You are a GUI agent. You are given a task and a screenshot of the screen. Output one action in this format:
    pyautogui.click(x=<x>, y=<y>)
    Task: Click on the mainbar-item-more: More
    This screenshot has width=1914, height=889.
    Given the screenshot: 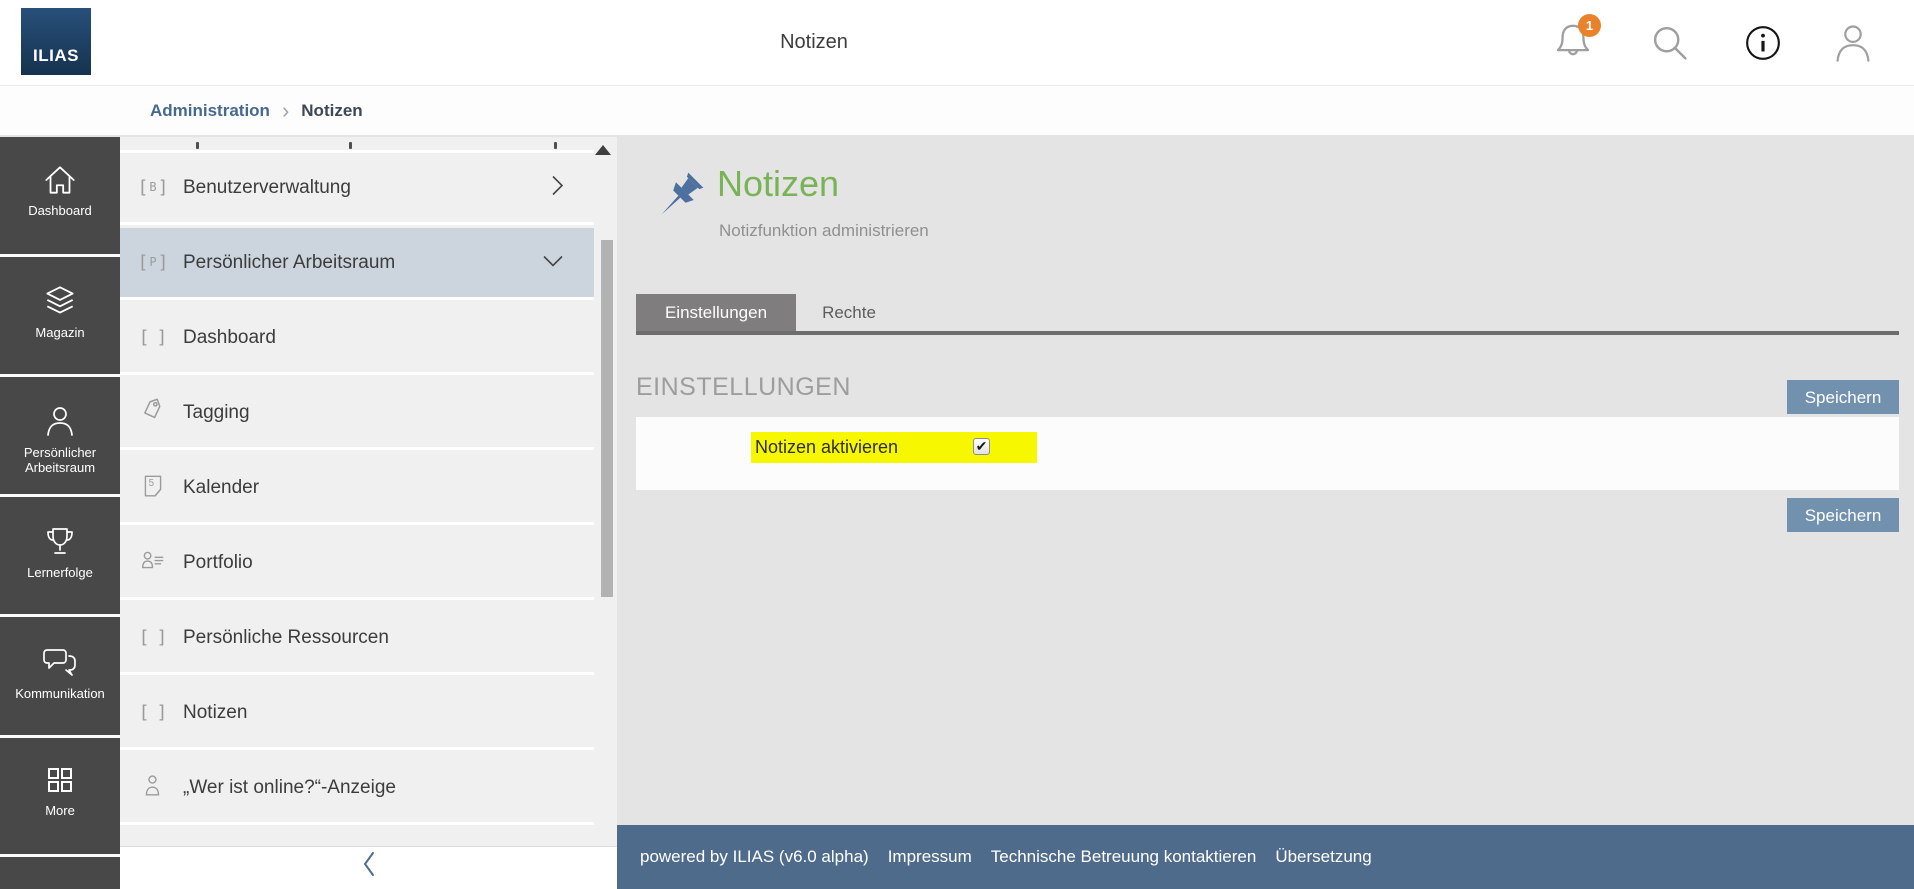 What is the action you would take?
    pyautogui.click(x=60, y=797)
    